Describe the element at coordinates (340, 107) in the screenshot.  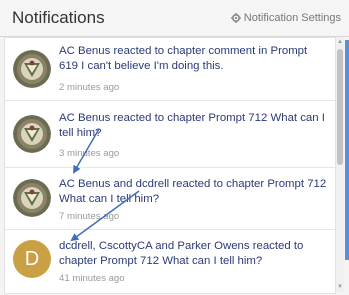
I see `scrollbar-thumb` at that location.